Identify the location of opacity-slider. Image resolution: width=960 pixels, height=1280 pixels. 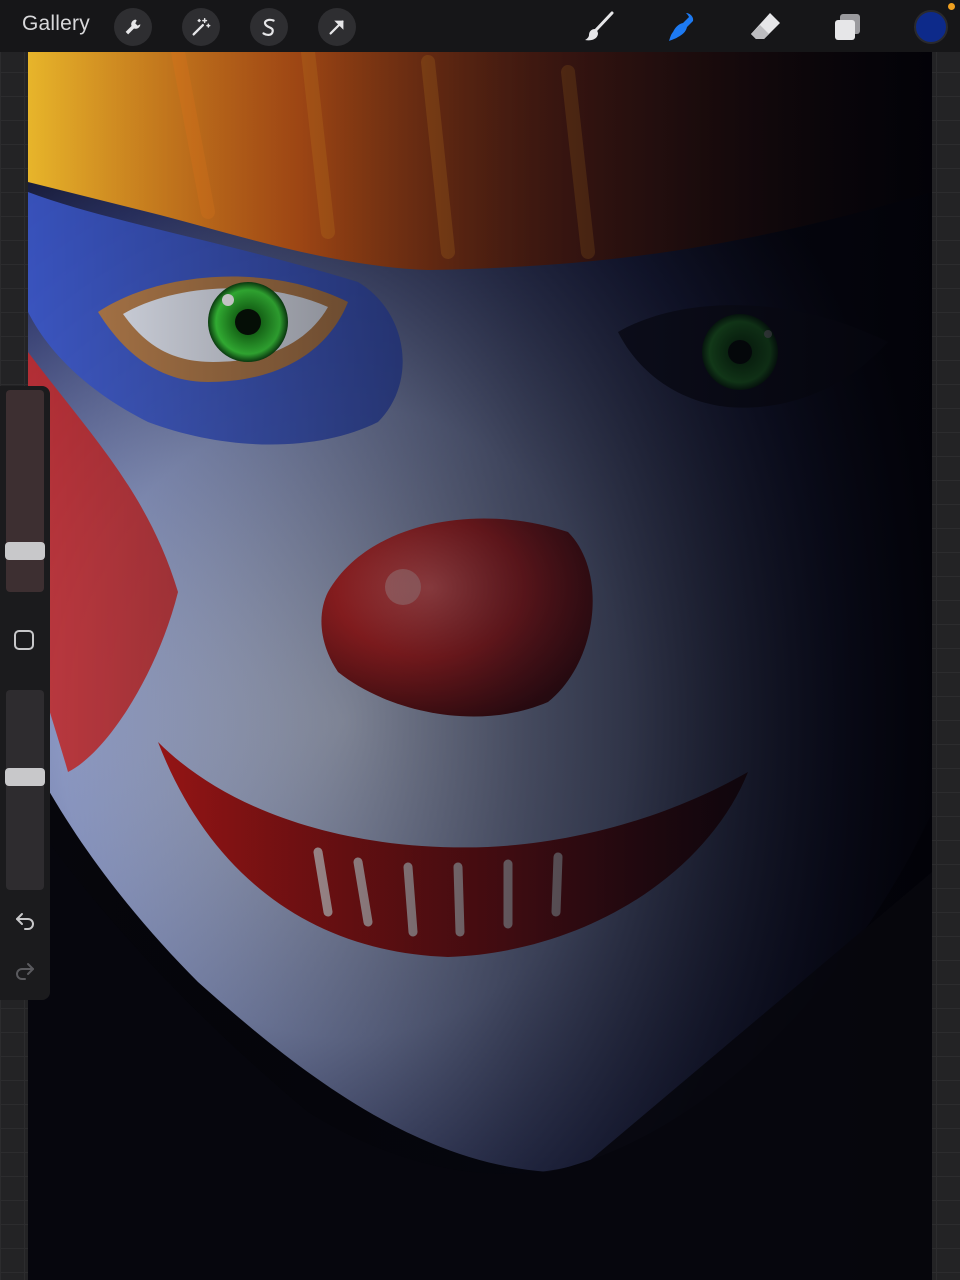
(25, 790).